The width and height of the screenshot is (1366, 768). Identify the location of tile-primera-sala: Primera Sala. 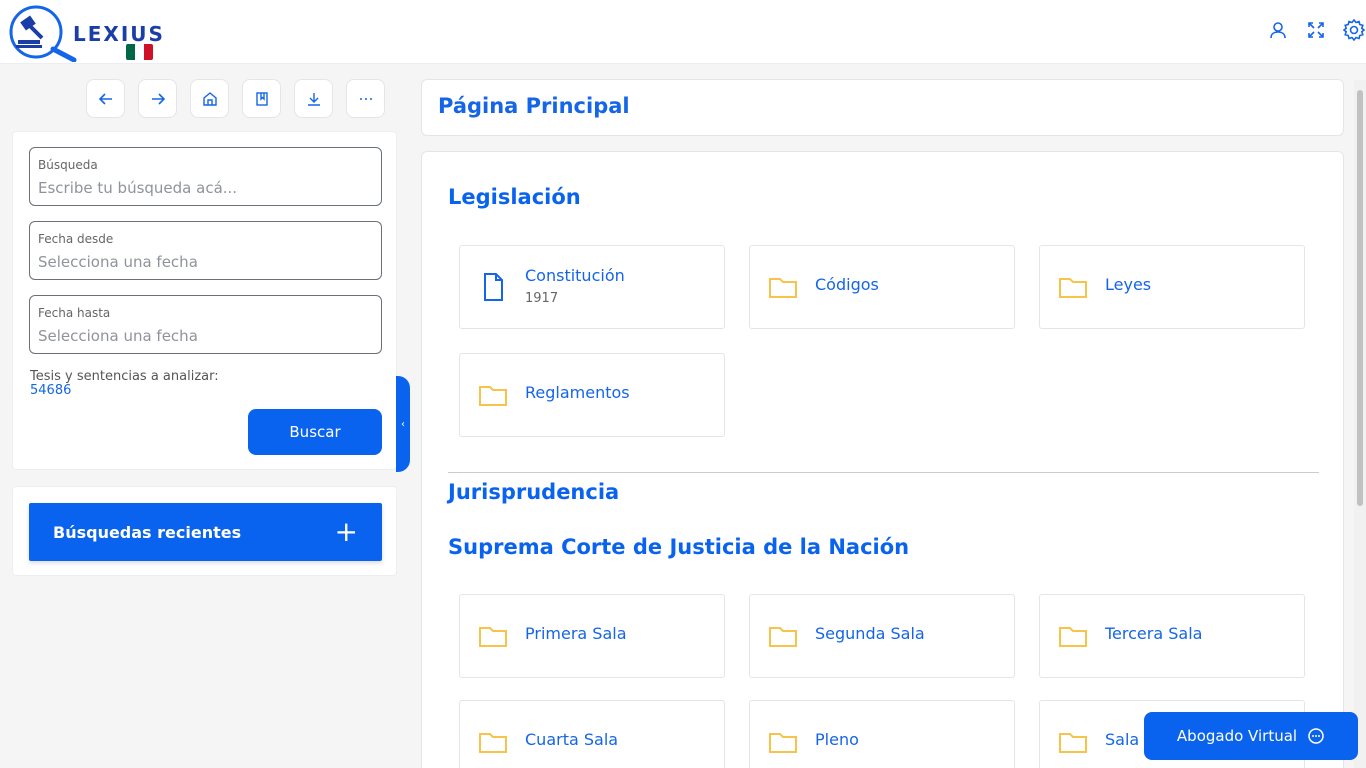
(592, 636).